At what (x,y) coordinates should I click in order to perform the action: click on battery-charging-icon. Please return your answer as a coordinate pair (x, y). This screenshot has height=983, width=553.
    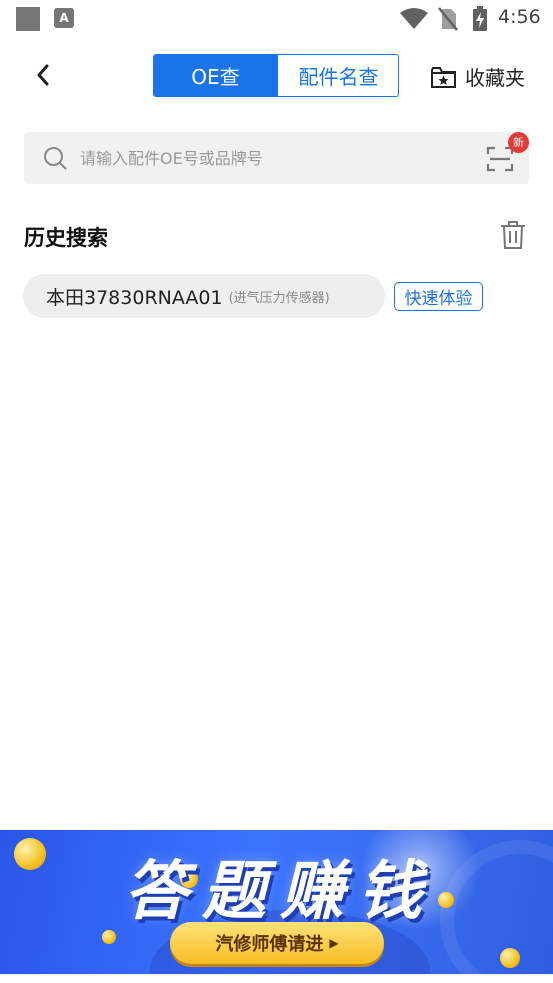
    Looking at the image, I should click on (480, 18).